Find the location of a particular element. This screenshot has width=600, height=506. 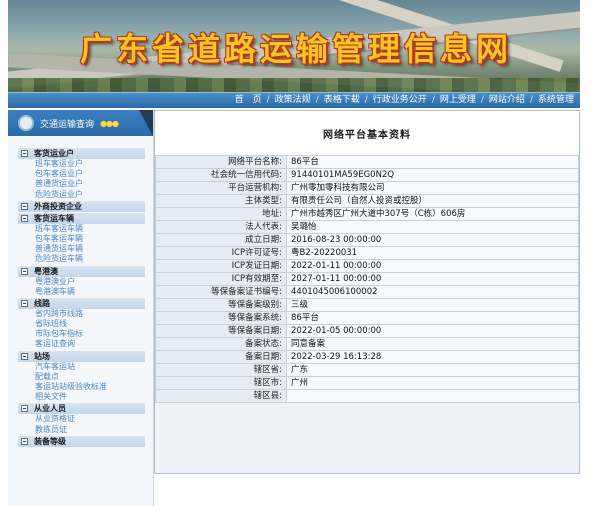

nav-link: 系统管理 is located at coordinates (556, 100).